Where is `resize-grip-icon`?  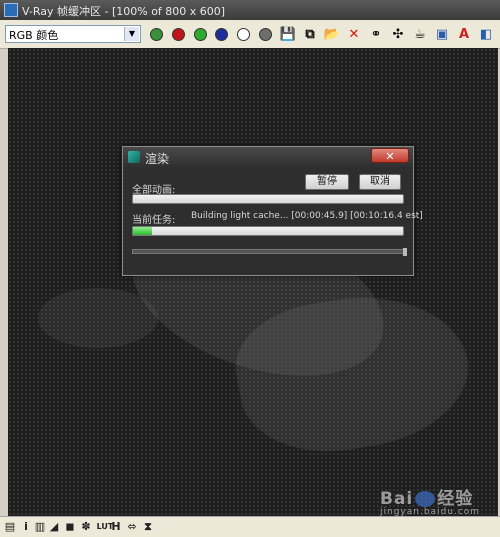 resize-grip-icon is located at coordinates (405, 252).